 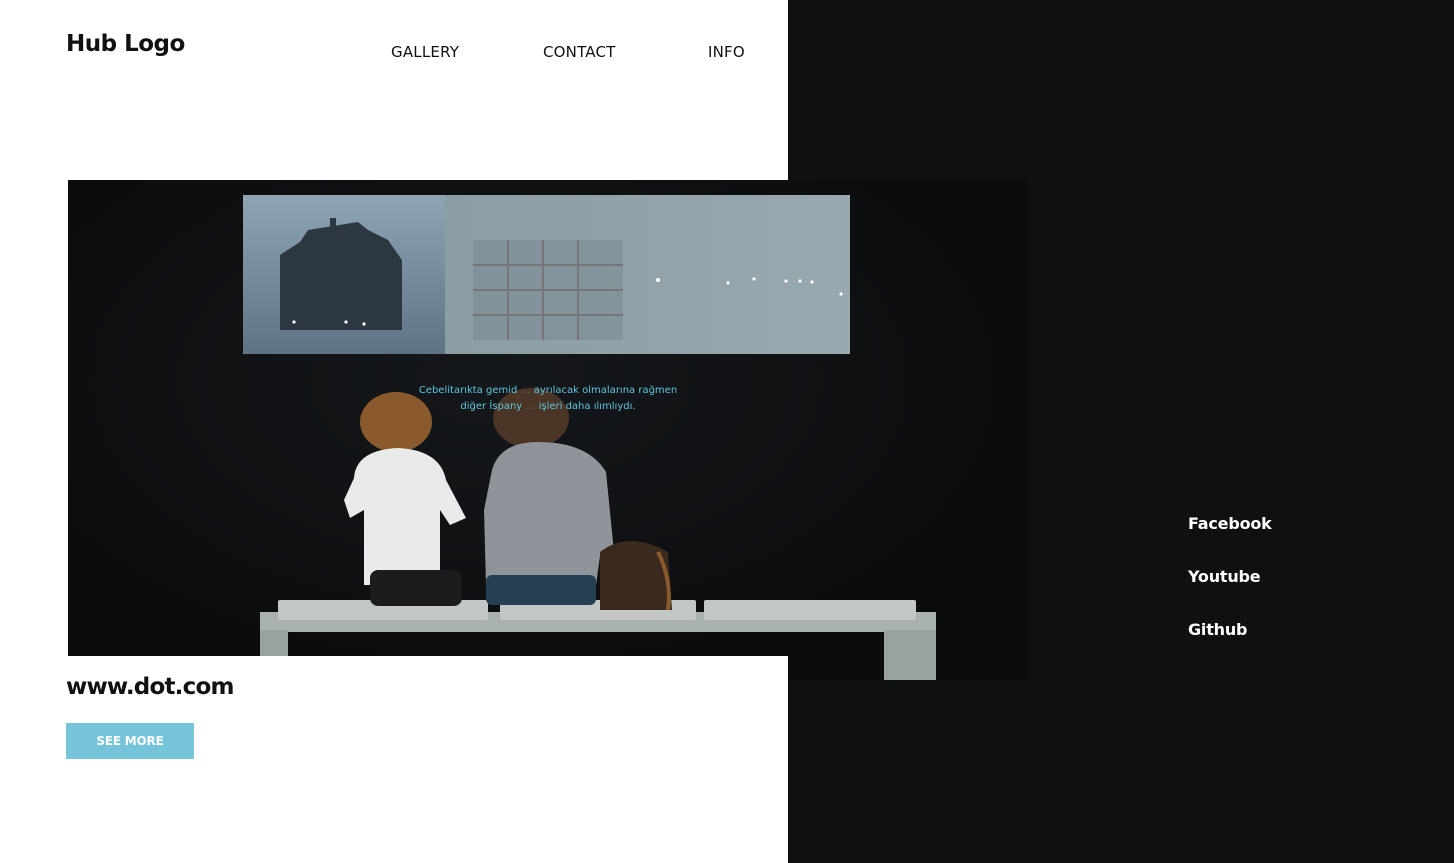 What do you see at coordinates (125, 44) in the screenshot?
I see `site-logo: Hub Logo` at bounding box center [125, 44].